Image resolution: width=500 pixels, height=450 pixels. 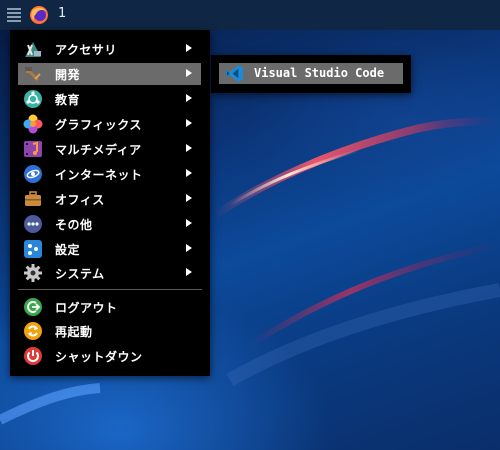 What do you see at coordinates (39, 15) in the screenshot?
I see `firefox-icon` at bounding box center [39, 15].